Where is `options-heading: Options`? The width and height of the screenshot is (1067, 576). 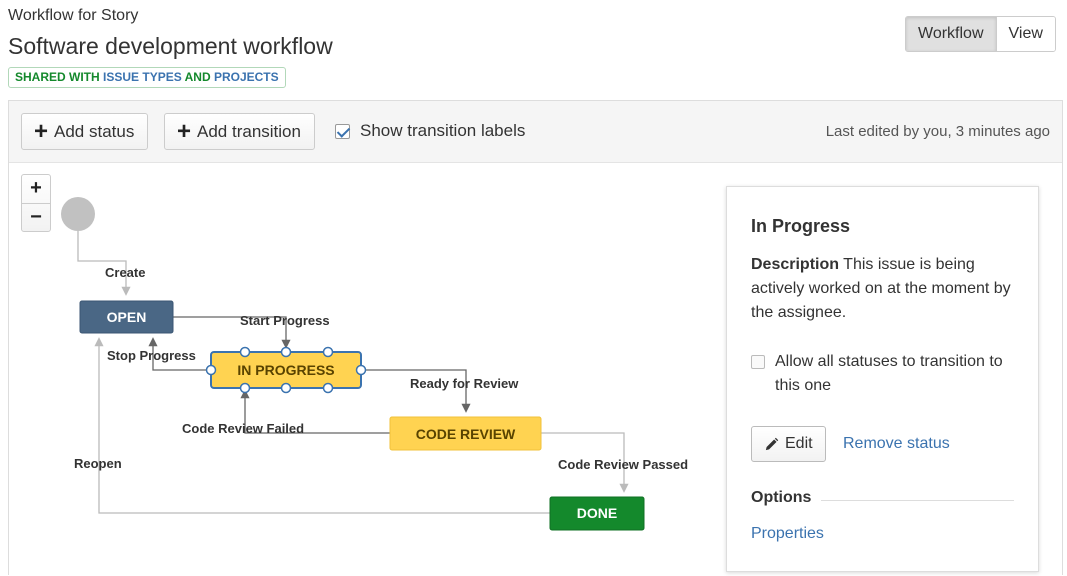
options-heading: Options is located at coordinates (781, 497).